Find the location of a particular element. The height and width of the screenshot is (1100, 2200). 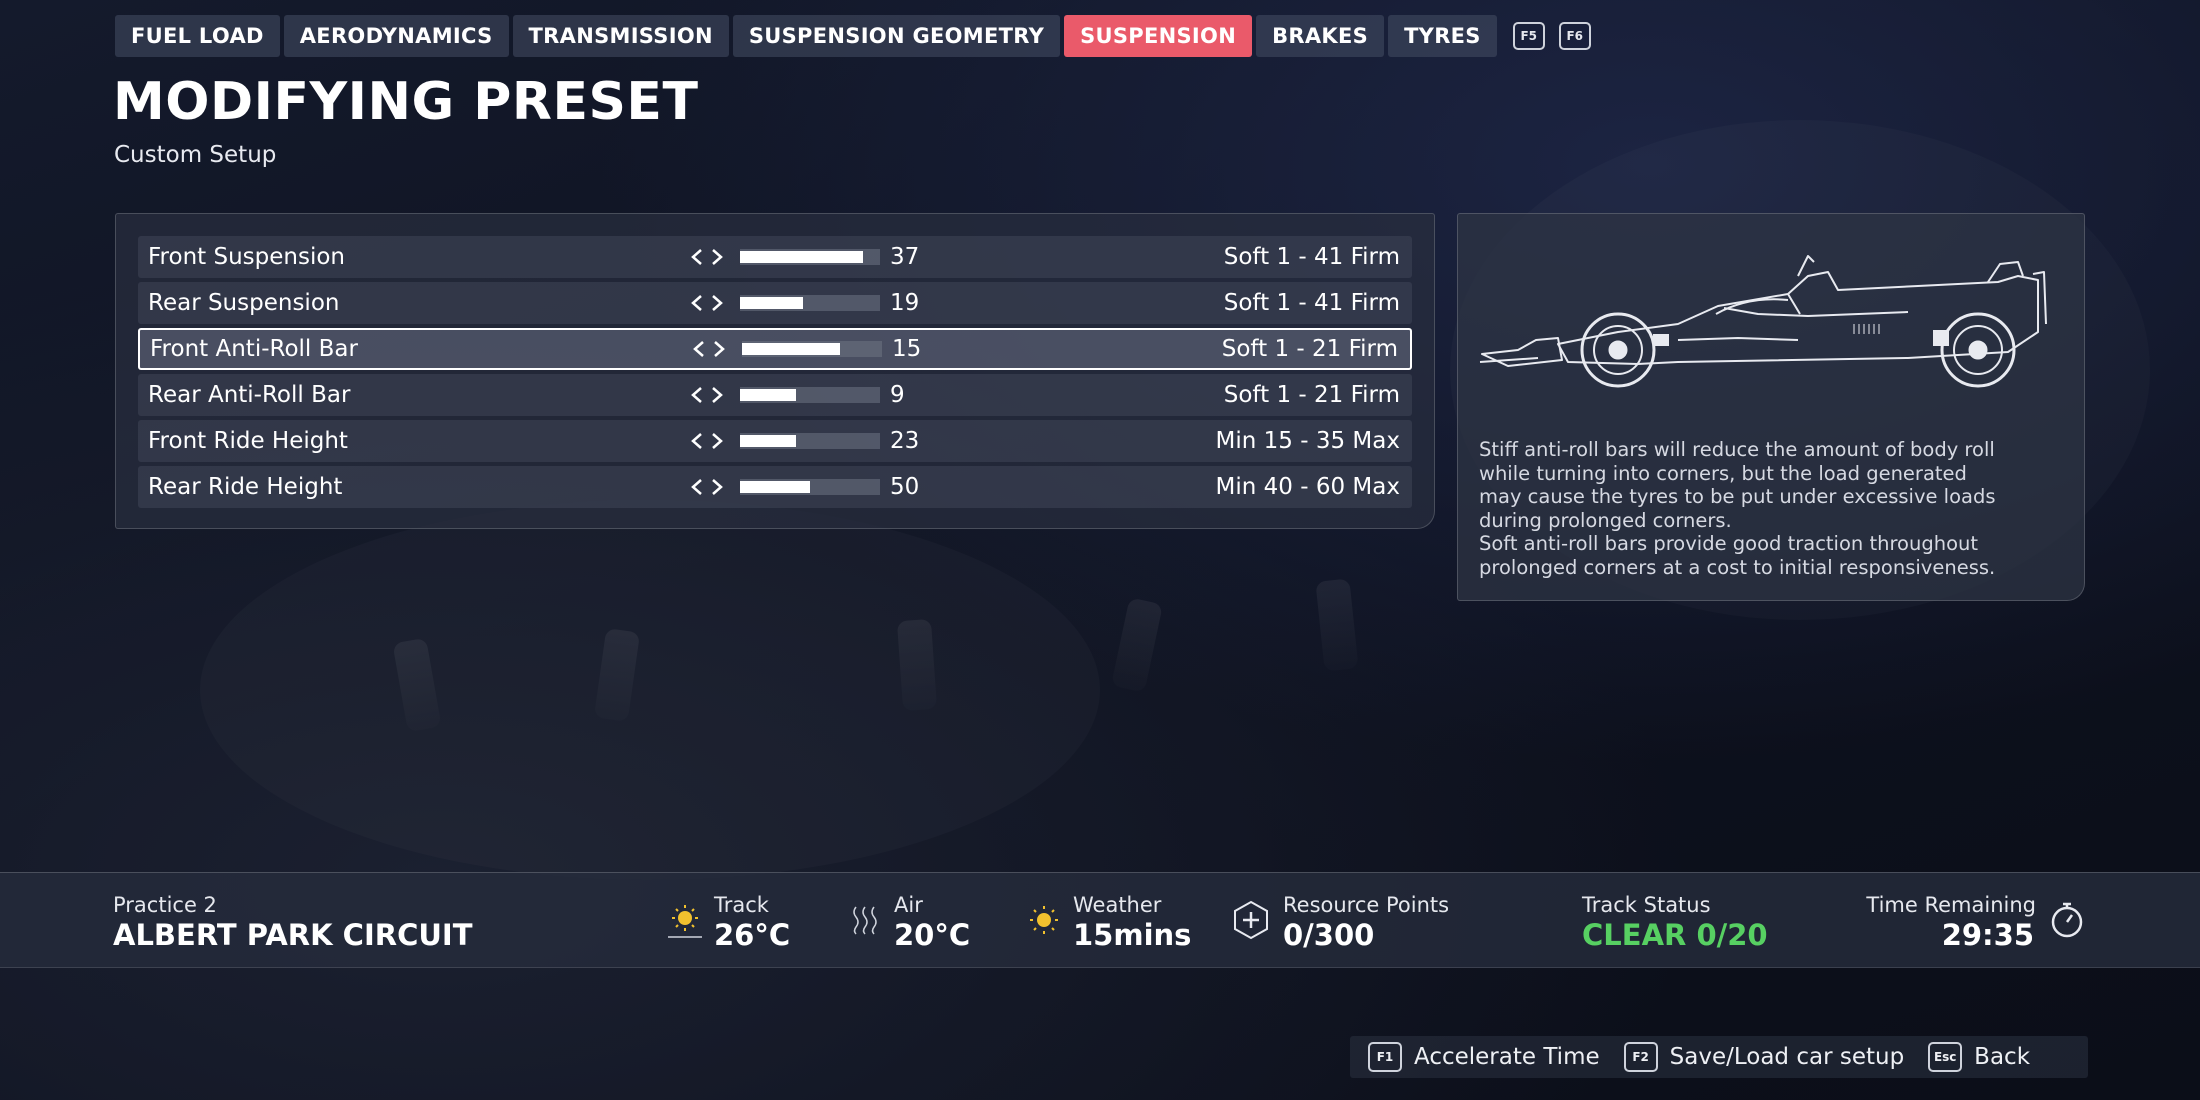

air-temp-label: Air is located at coordinates (908, 905).